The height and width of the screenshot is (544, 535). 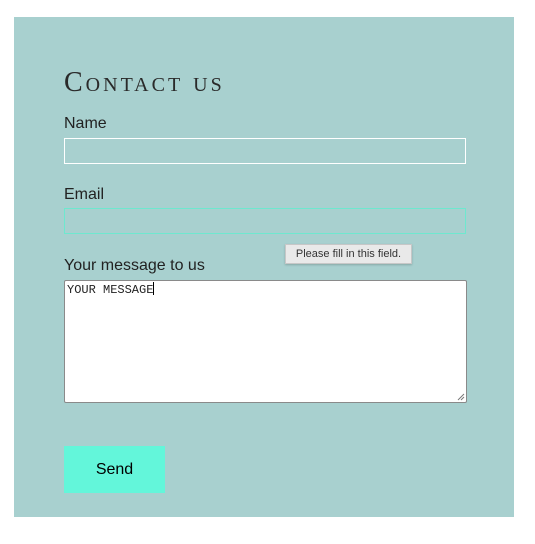 I want to click on message-text: YOUR MESSAGE, so click(x=110, y=290).